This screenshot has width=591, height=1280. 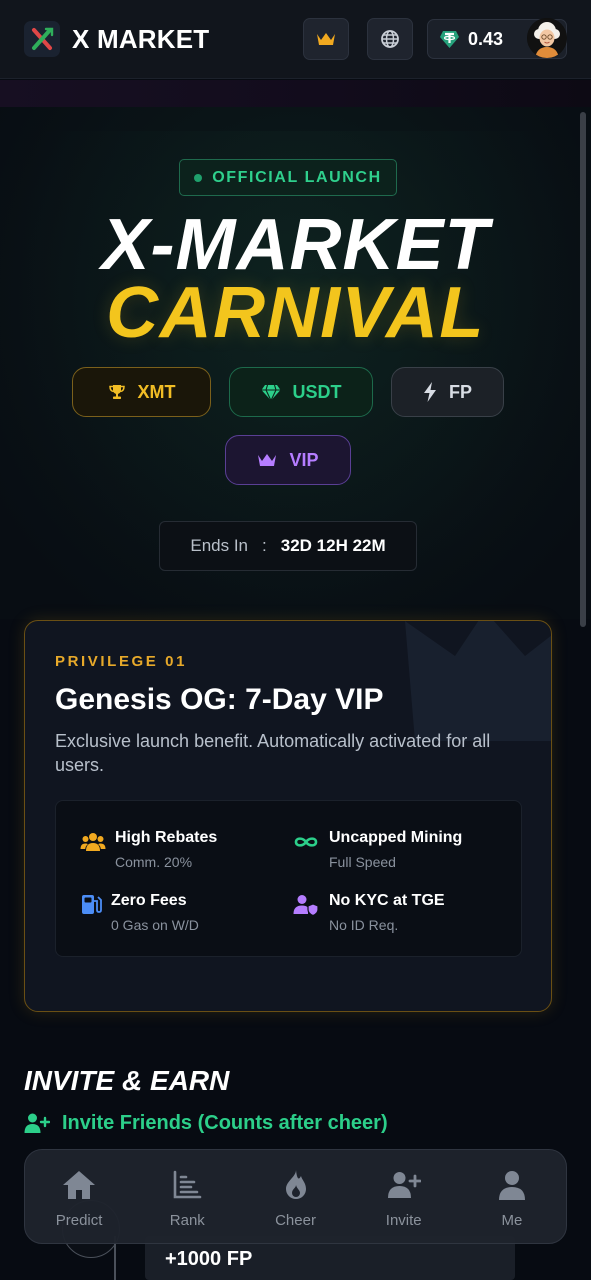 I want to click on users-icon, so click(x=93, y=842).